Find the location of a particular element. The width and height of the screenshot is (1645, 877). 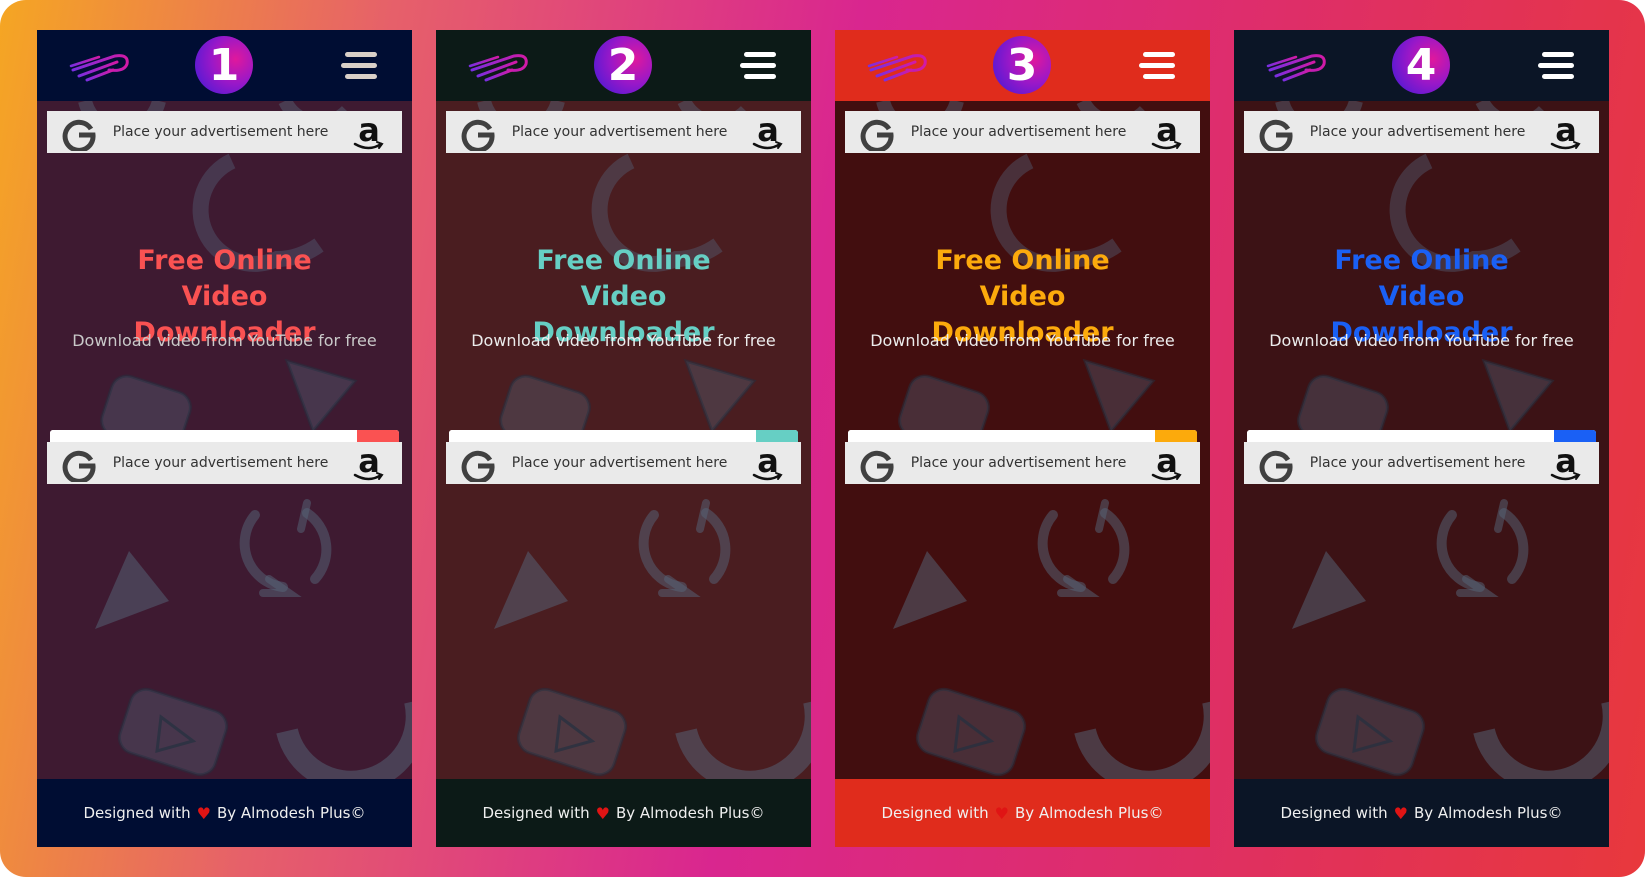

app-header: 1 is located at coordinates (224, 65).